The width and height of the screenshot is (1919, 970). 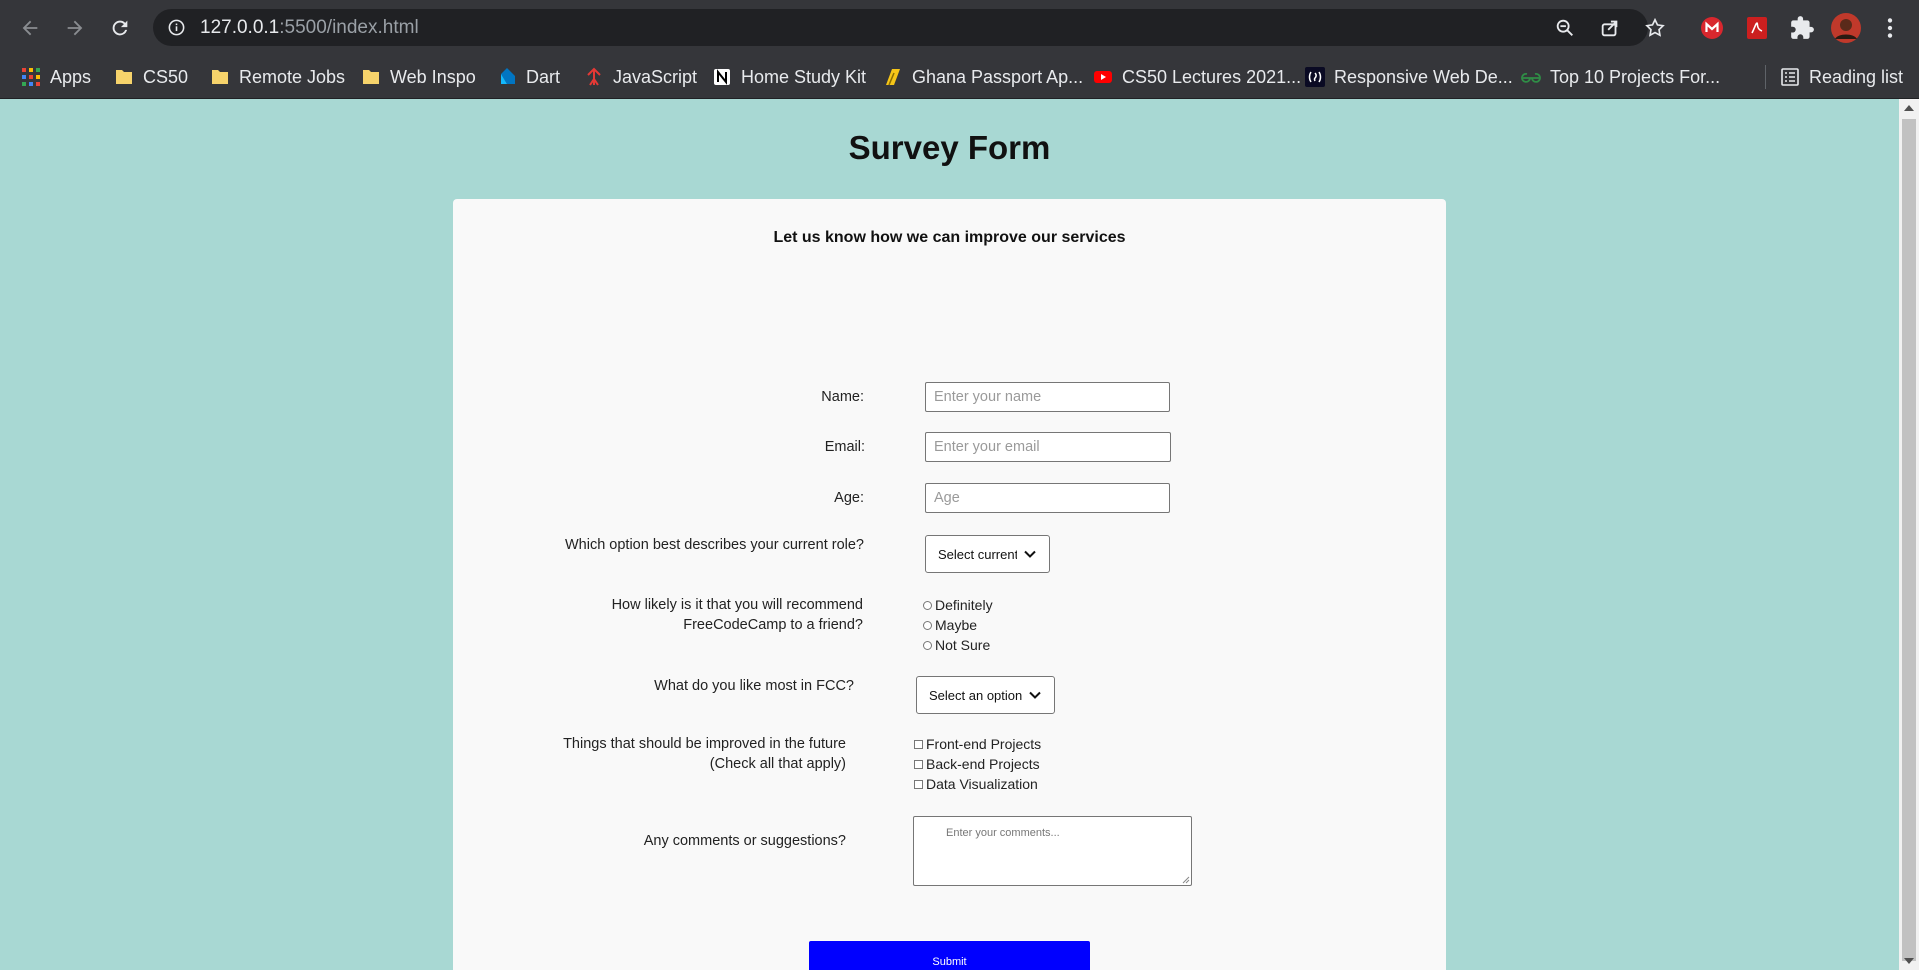 What do you see at coordinates (1047, 498) in the screenshot?
I see `age-input` at bounding box center [1047, 498].